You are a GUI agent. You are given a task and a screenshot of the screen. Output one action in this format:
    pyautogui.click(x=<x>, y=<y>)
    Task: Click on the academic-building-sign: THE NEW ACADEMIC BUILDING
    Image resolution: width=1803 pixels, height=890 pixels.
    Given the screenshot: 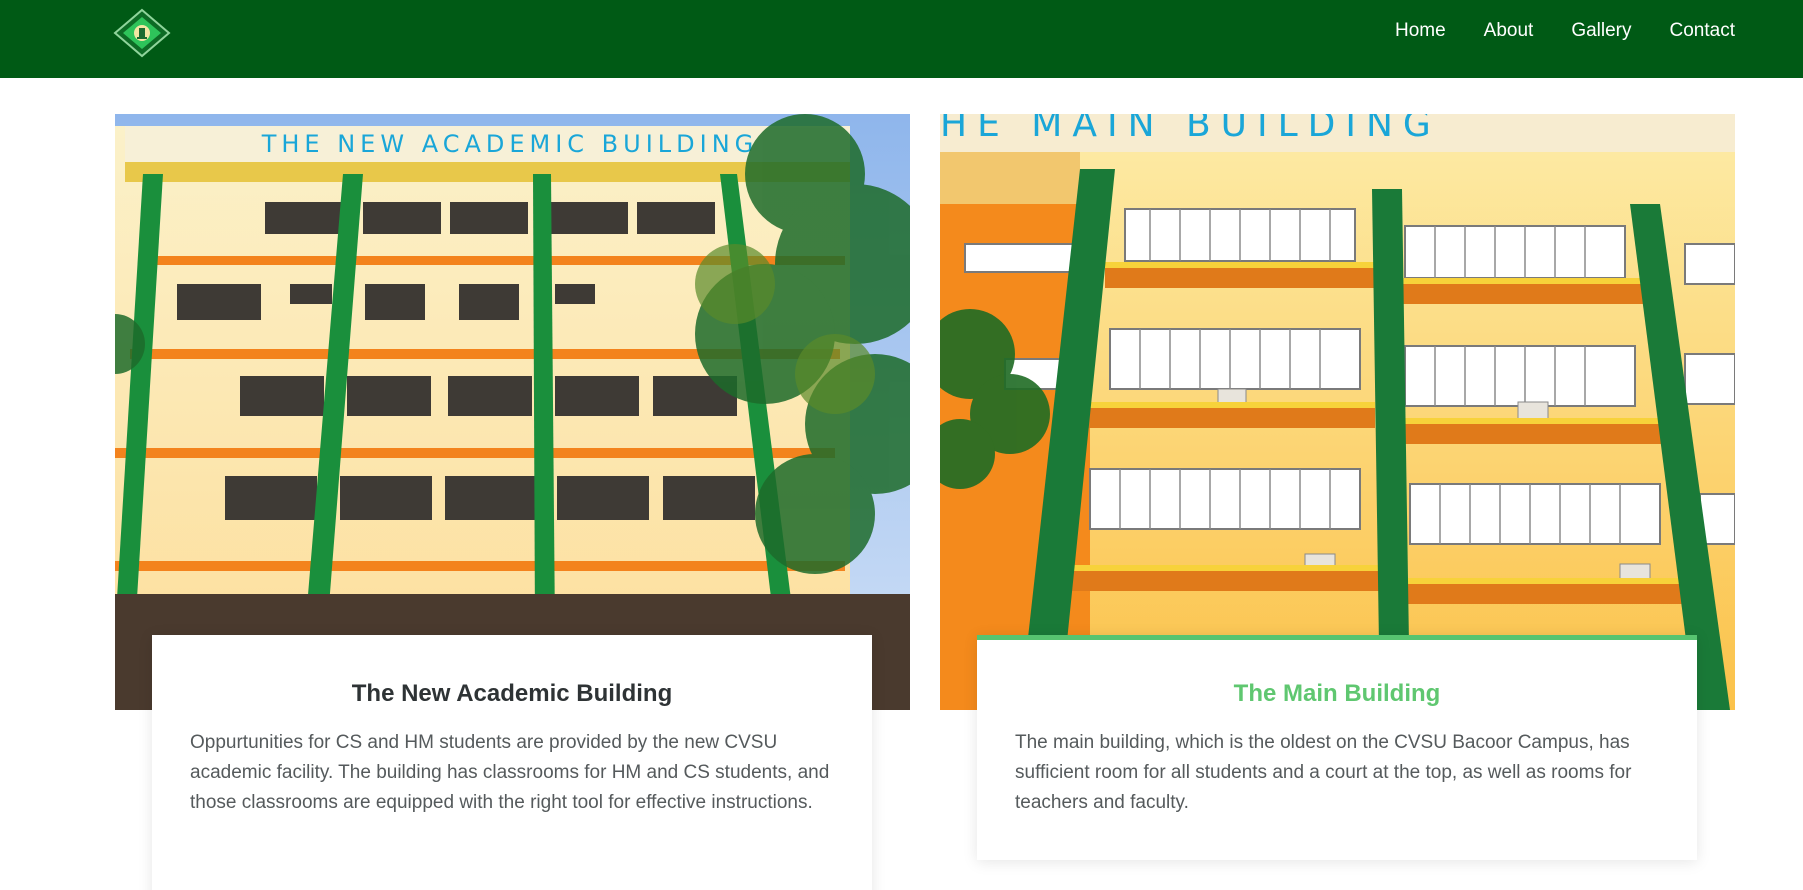 What is the action you would take?
    pyautogui.click(x=510, y=144)
    